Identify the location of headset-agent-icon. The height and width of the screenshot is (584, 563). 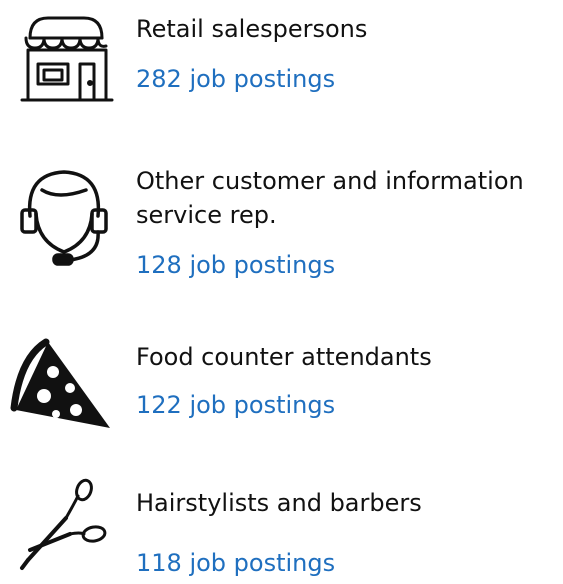
(63, 215).